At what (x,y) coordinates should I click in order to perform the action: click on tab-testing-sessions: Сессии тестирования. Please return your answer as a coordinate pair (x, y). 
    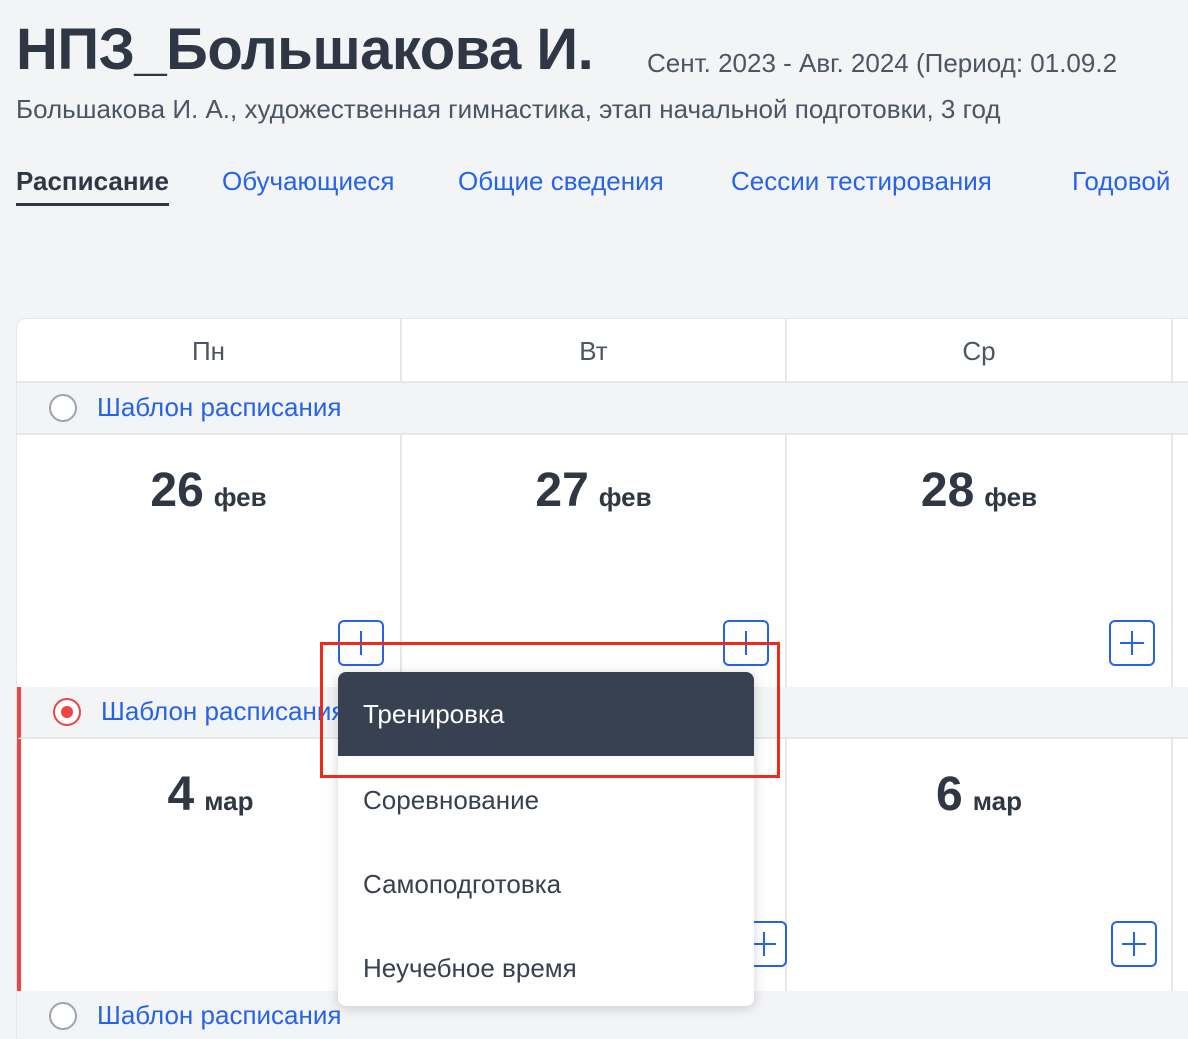
    Looking at the image, I should click on (861, 184).